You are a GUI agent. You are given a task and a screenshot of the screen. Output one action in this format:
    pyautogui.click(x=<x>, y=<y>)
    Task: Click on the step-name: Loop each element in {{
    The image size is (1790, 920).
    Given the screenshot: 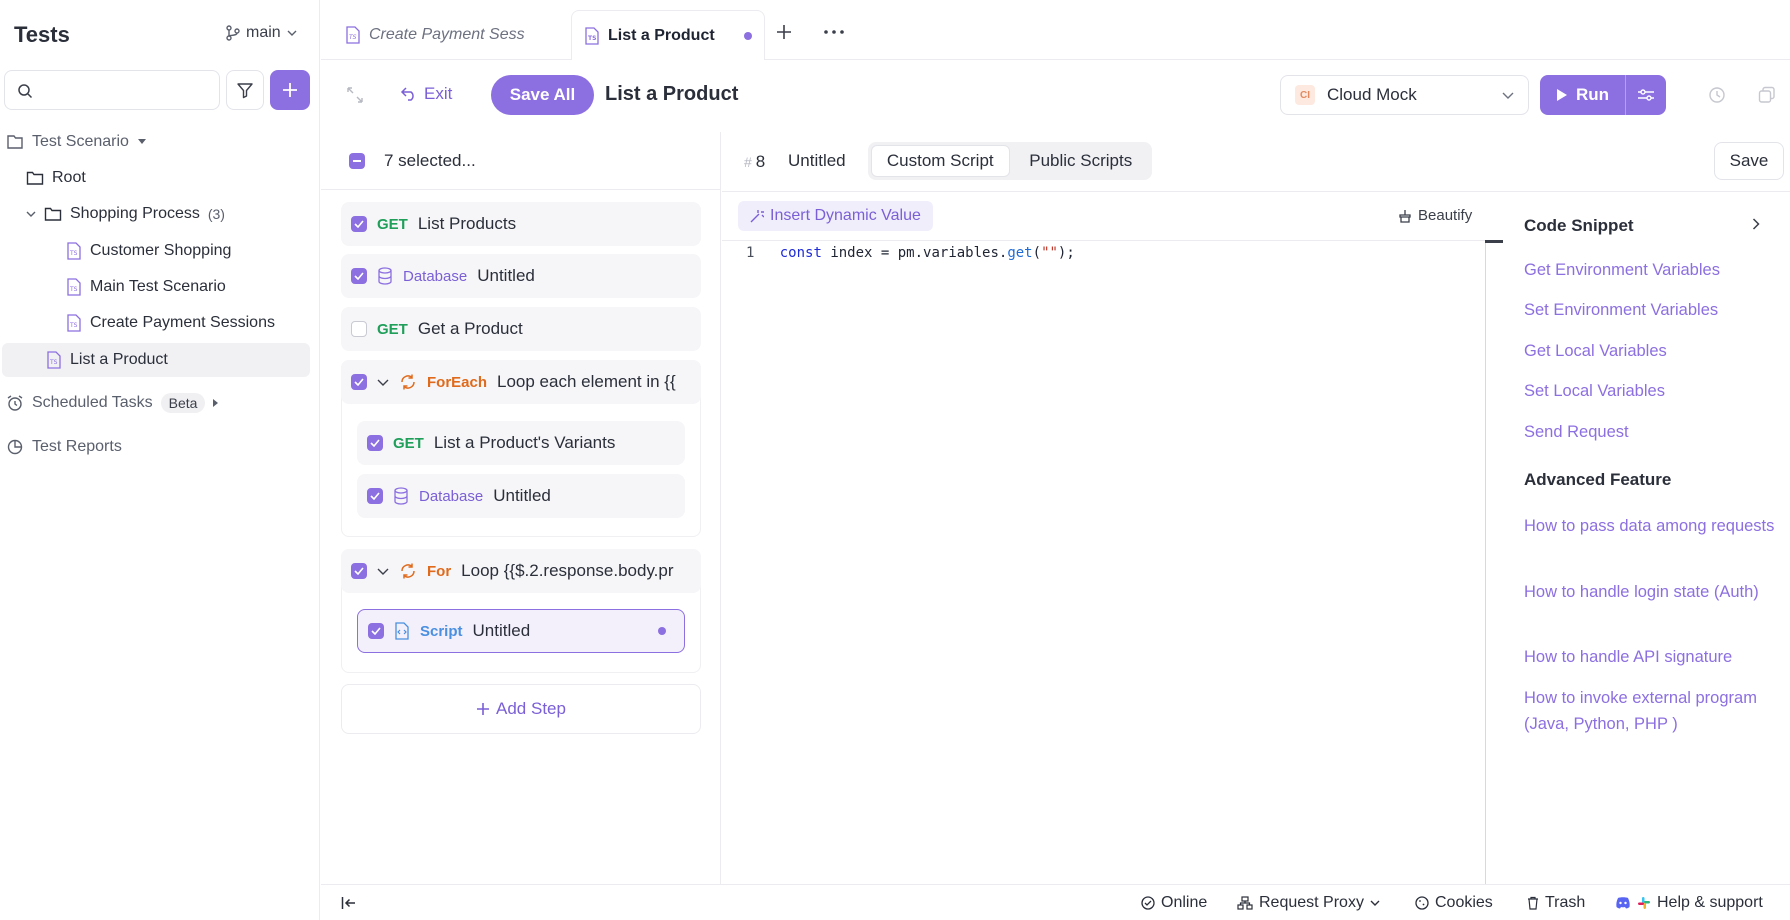 What is the action you would take?
    pyautogui.click(x=586, y=381)
    